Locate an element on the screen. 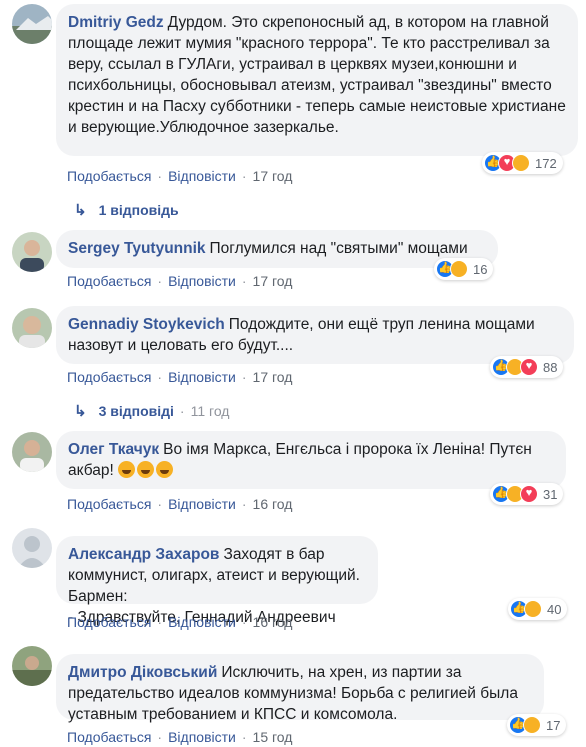  reaction-count: 88 is located at coordinates (550, 367).